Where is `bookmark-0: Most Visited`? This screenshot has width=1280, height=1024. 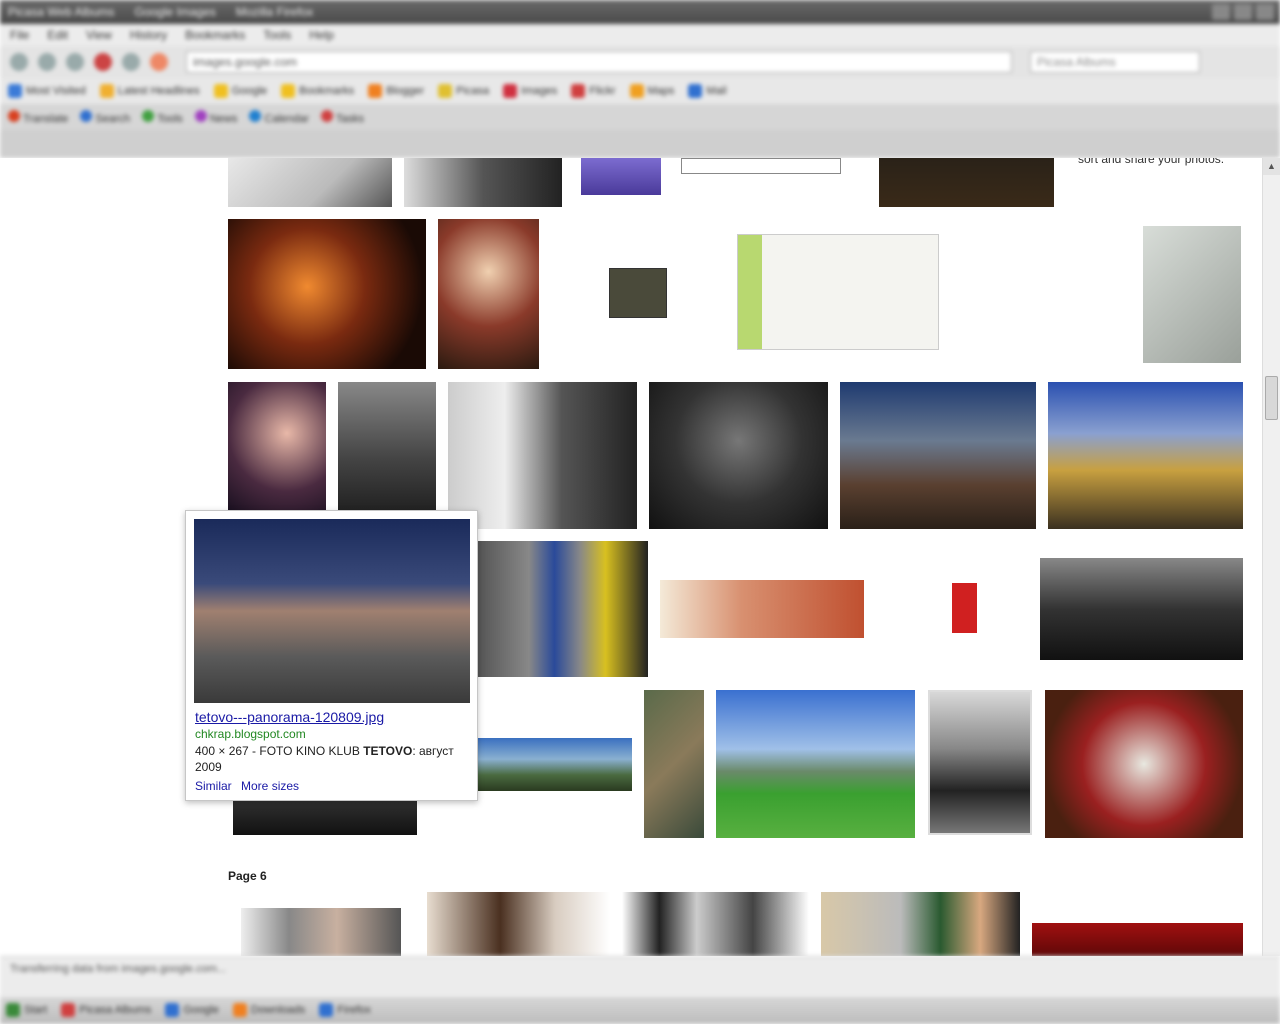 bookmark-0: Most Visited is located at coordinates (47, 91).